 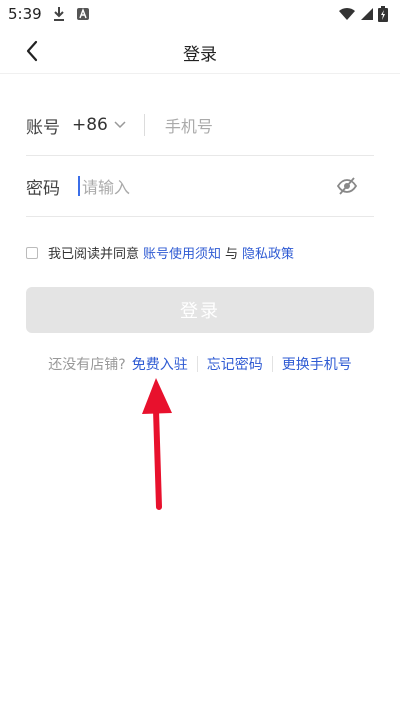 I want to click on status-bar: 5:39, so click(x=200, y=14).